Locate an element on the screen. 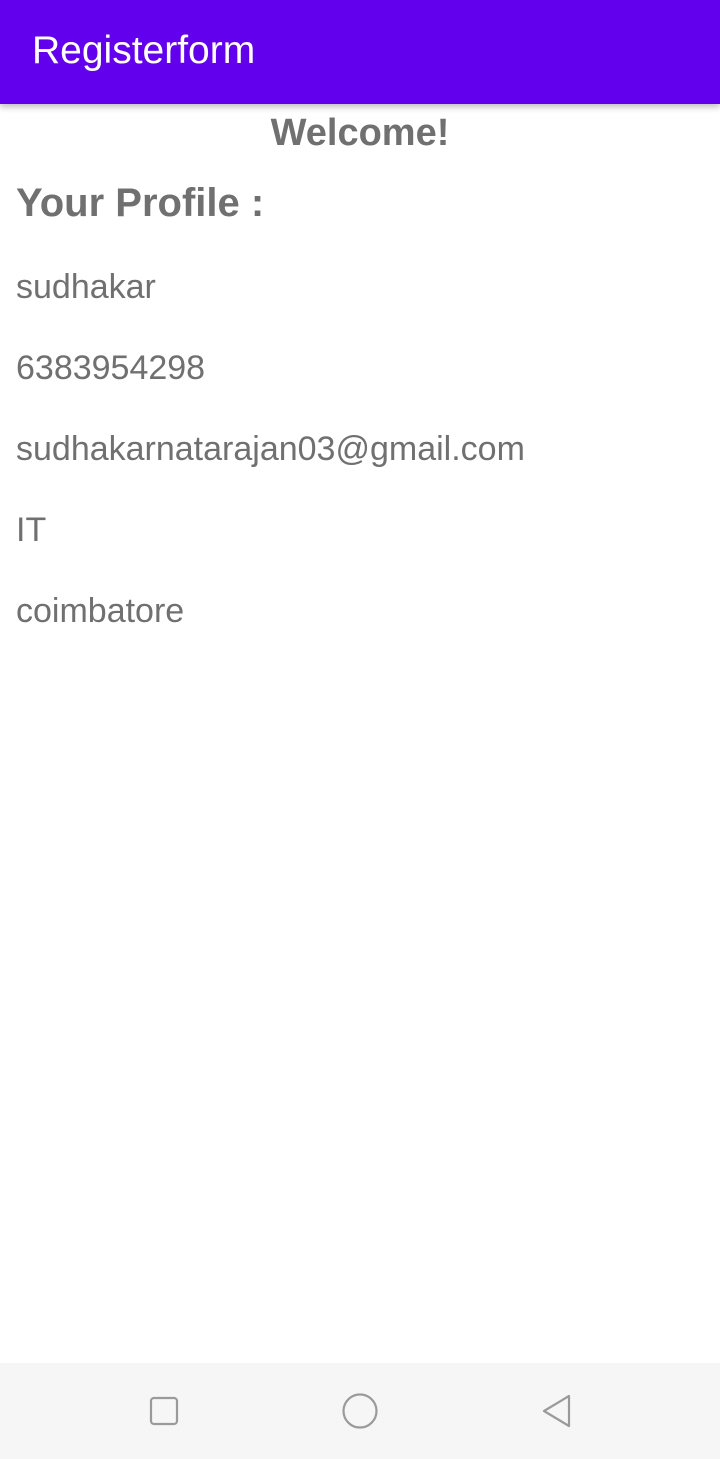  profile-department: IT is located at coordinates (31, 530).